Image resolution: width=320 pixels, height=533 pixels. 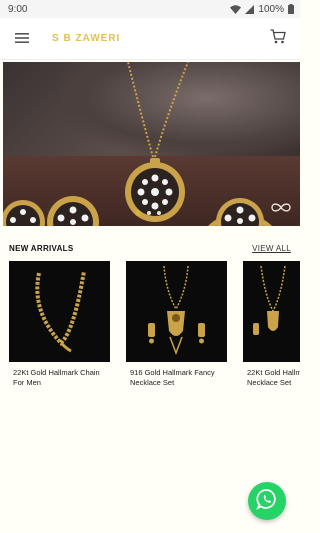 I want to click on signal-icon, so click(x=250, y=9).